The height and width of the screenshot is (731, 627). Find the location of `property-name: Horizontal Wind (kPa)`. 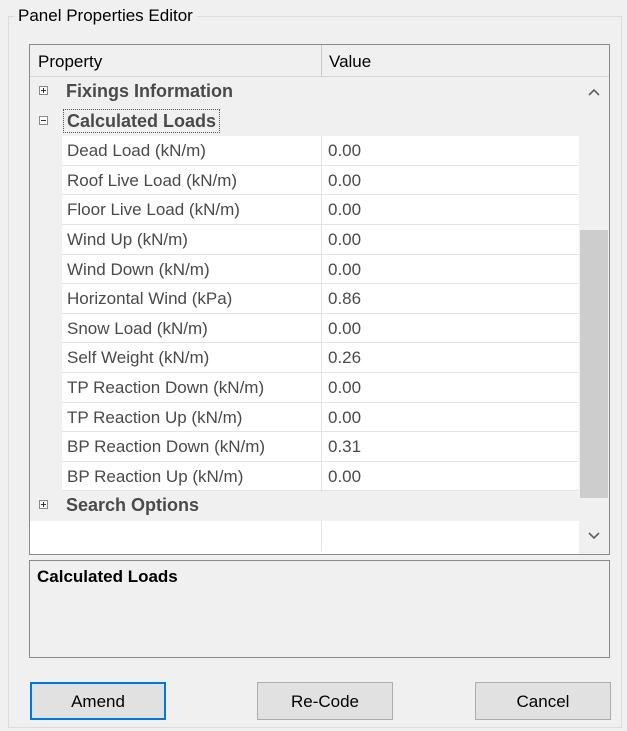

property-name: Horizontal Wind (kPa) is located at coordinates (191, 299).